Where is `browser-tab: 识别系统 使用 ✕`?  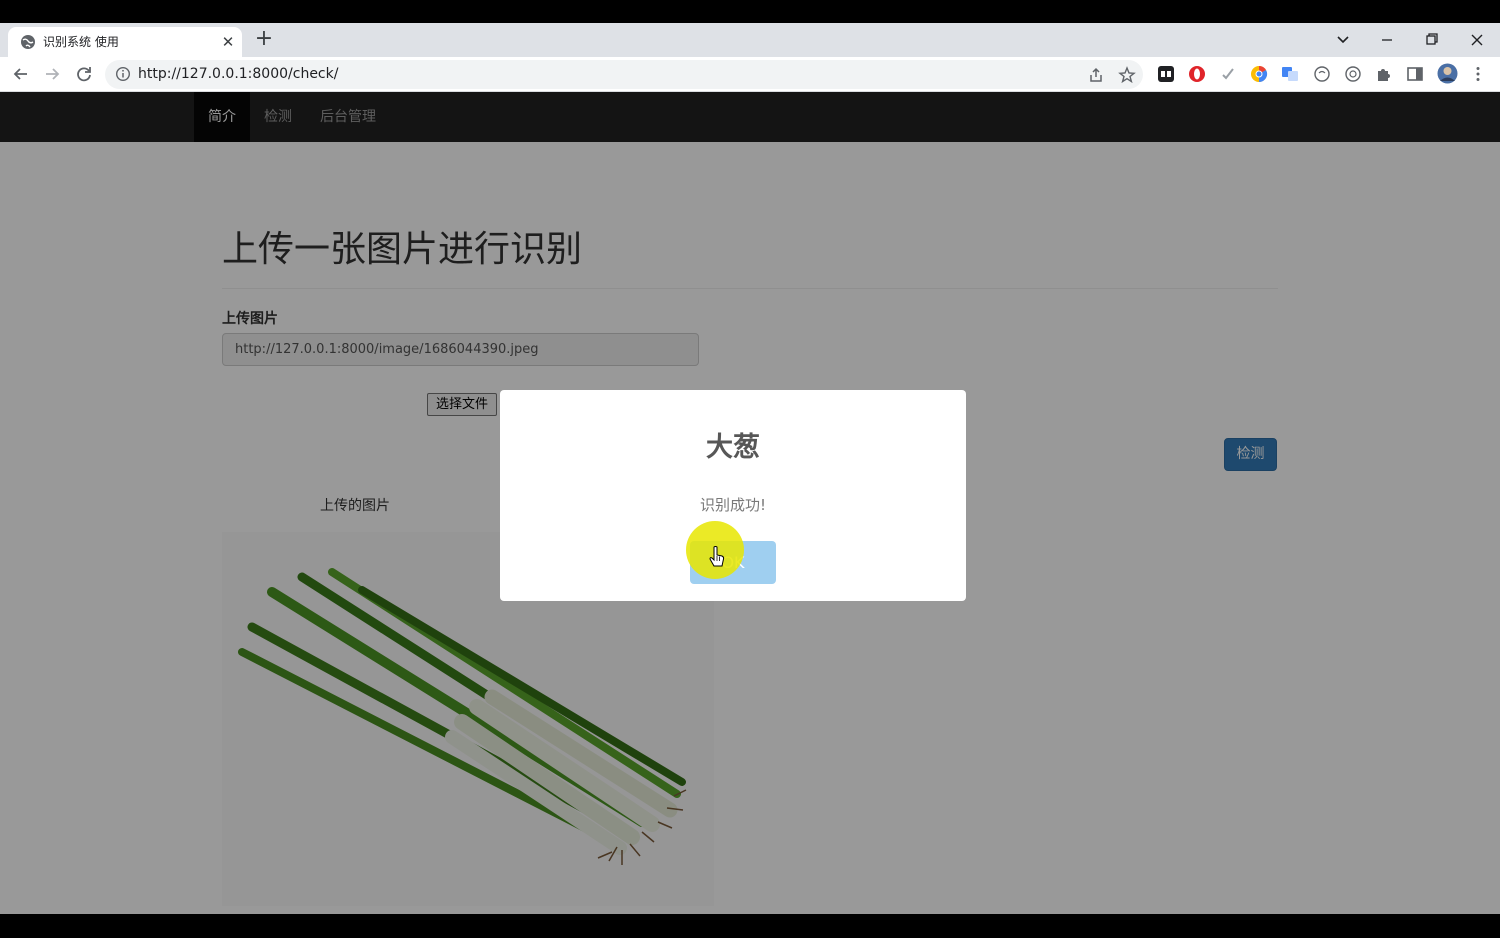
browser-tab: 识别系统 使用 ✕ is located at coordinates (125, 42).